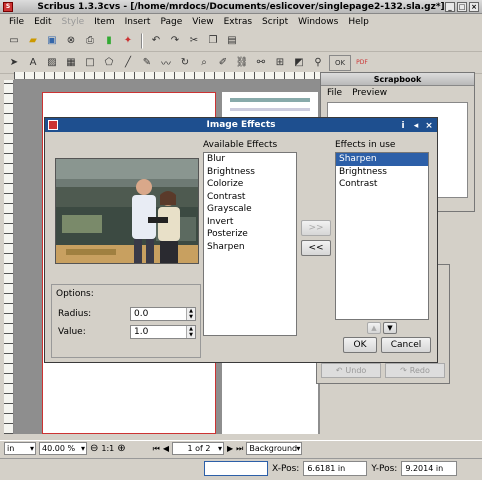 This screenshot has width=482, height=480. Describe the element at coordinates (403, 126) in the screenshot. I see `info-icon: i` at that location.